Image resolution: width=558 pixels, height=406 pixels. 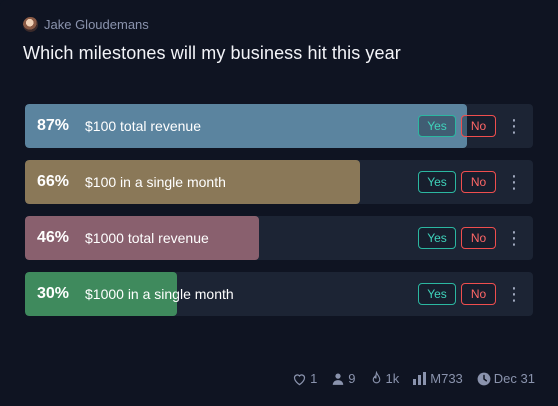 I want to click on answer-option: 46% $1000 total revenue Yes No ⋮, so click(x=279, y=238).